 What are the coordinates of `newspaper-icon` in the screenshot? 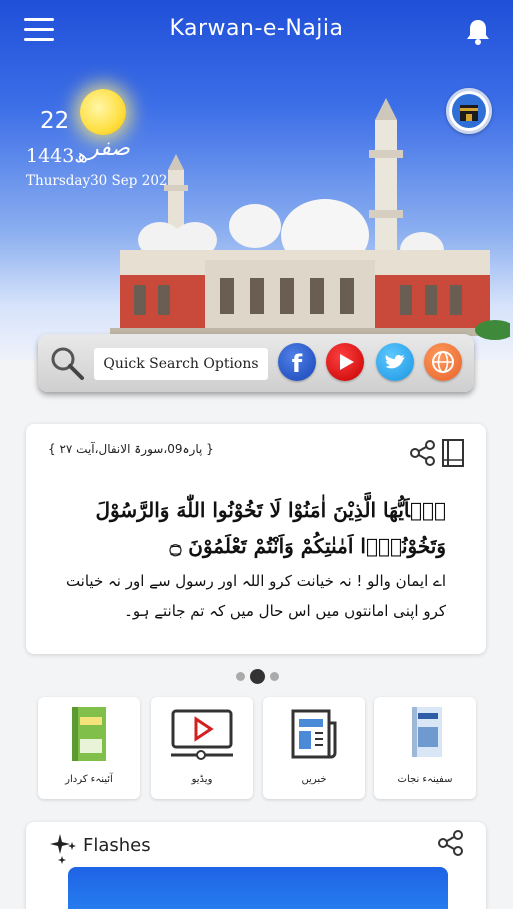 It's located at (314, 734).